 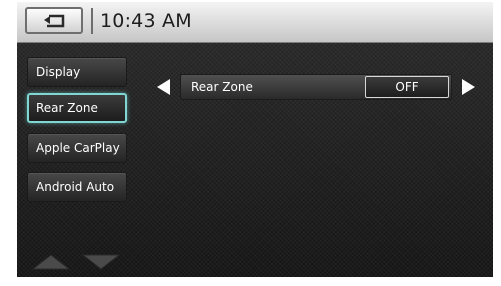 I want to click on back-return-icon, so click(x=54, y=21).